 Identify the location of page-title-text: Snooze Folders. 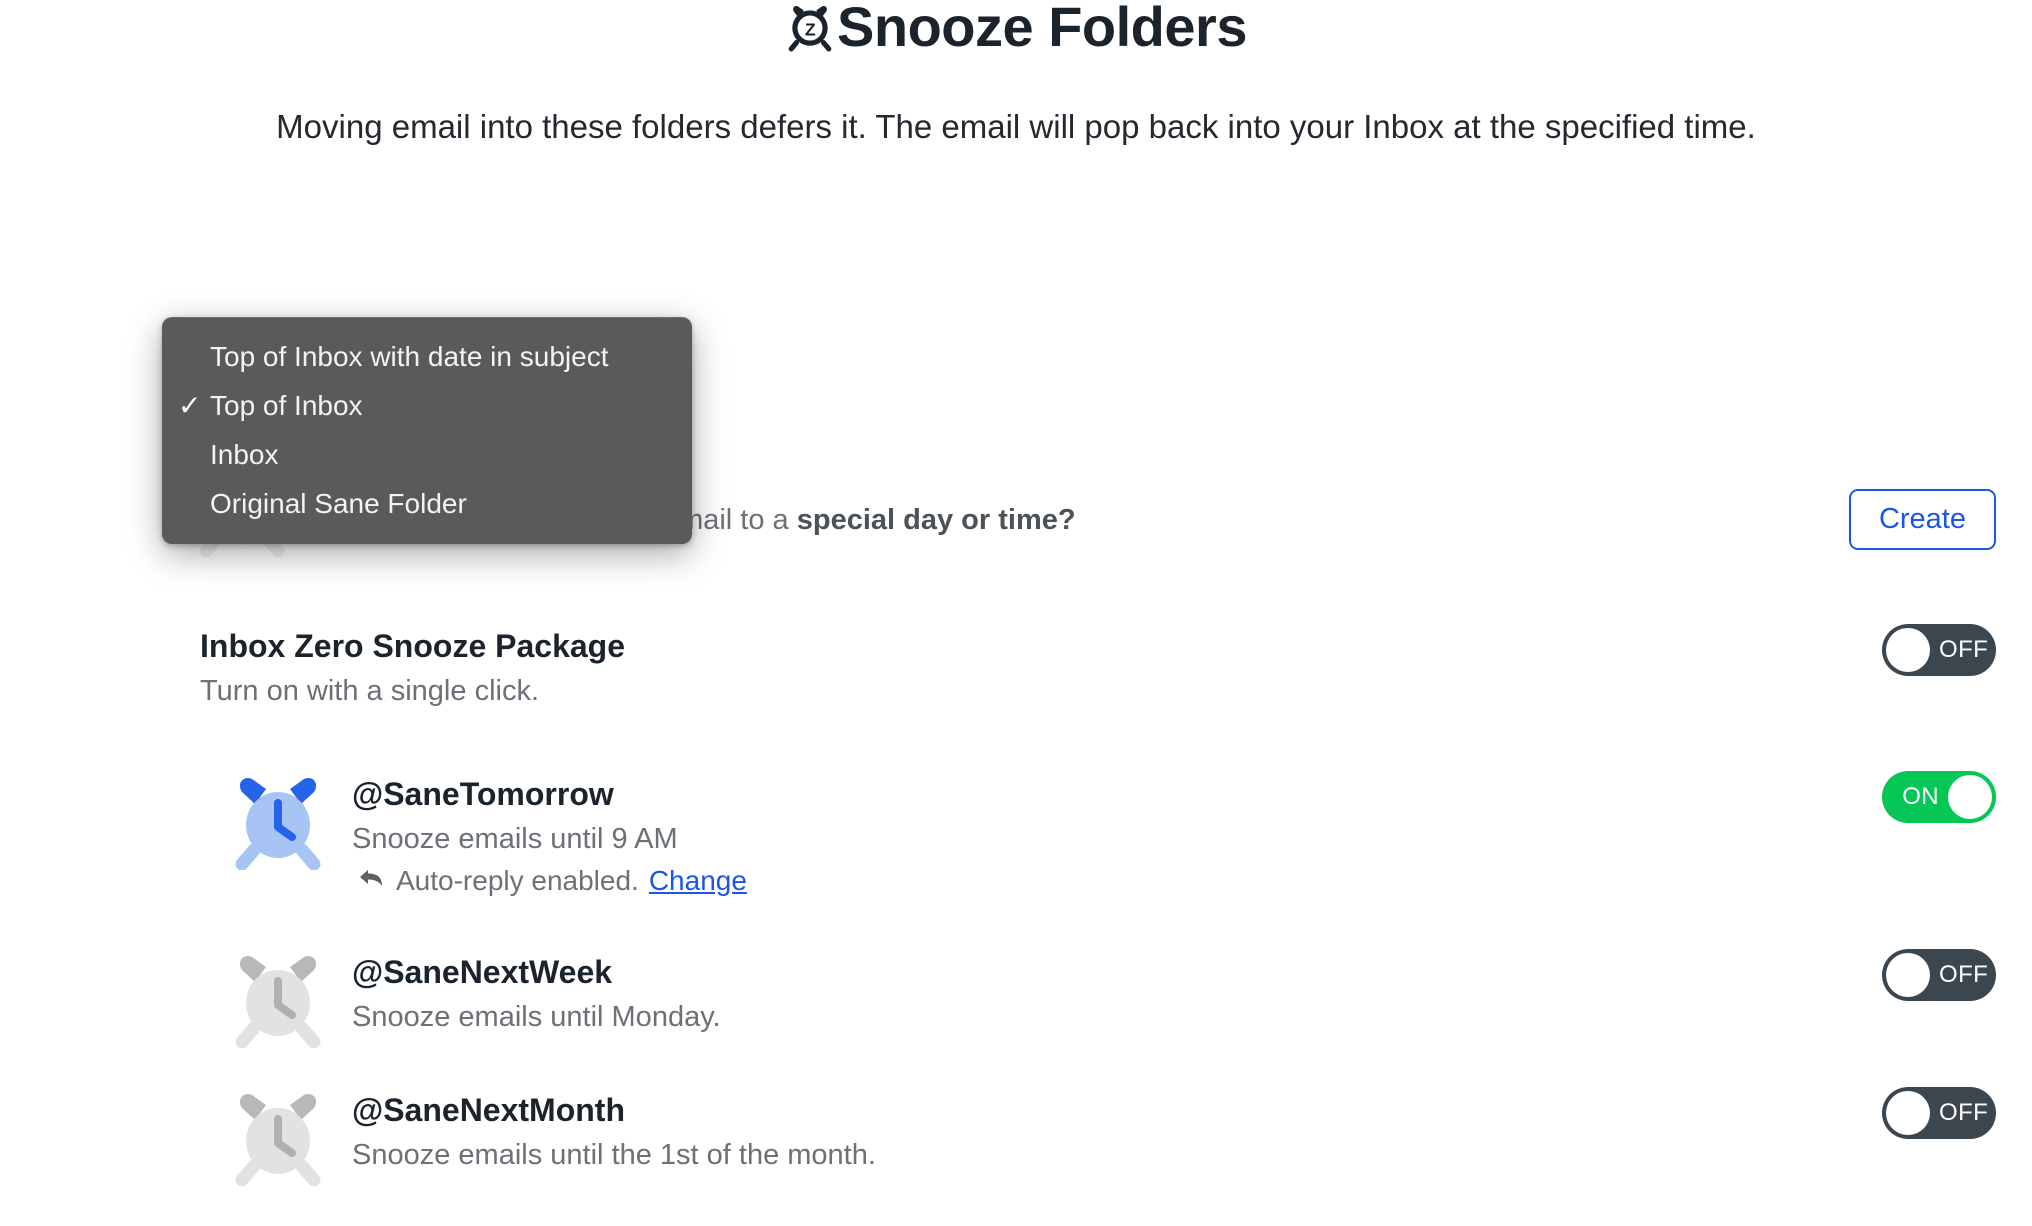
(1042, 29).